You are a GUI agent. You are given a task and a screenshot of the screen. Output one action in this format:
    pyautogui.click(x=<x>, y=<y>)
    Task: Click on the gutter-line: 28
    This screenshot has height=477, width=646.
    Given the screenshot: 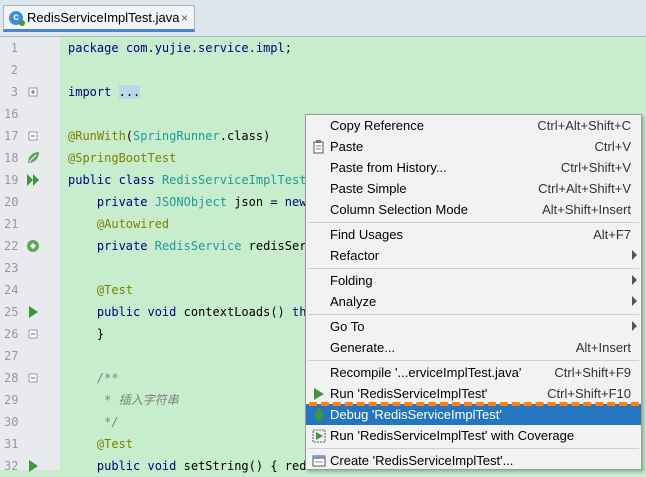 What is the action you would take?
    pyautogui.click(x=30, y=378)
    